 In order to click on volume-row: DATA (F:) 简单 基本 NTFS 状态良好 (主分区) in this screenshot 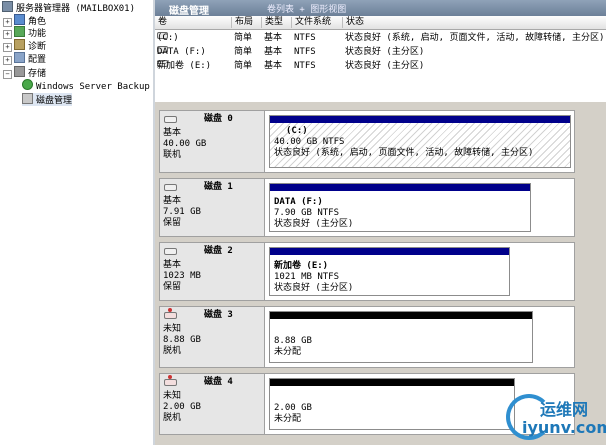, I will do `click(380, 52)`.